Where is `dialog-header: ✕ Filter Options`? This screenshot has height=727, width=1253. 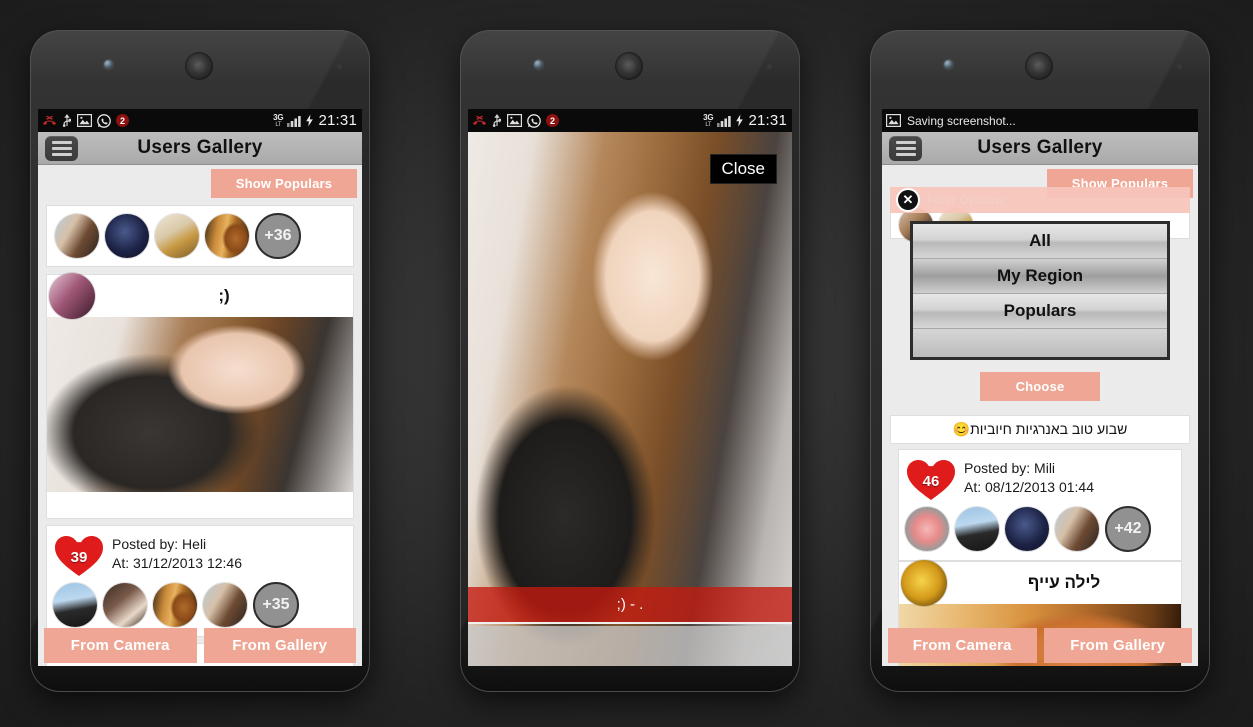 dialog-header: ✕ Filter Options is located at coordinates (1040, 200).